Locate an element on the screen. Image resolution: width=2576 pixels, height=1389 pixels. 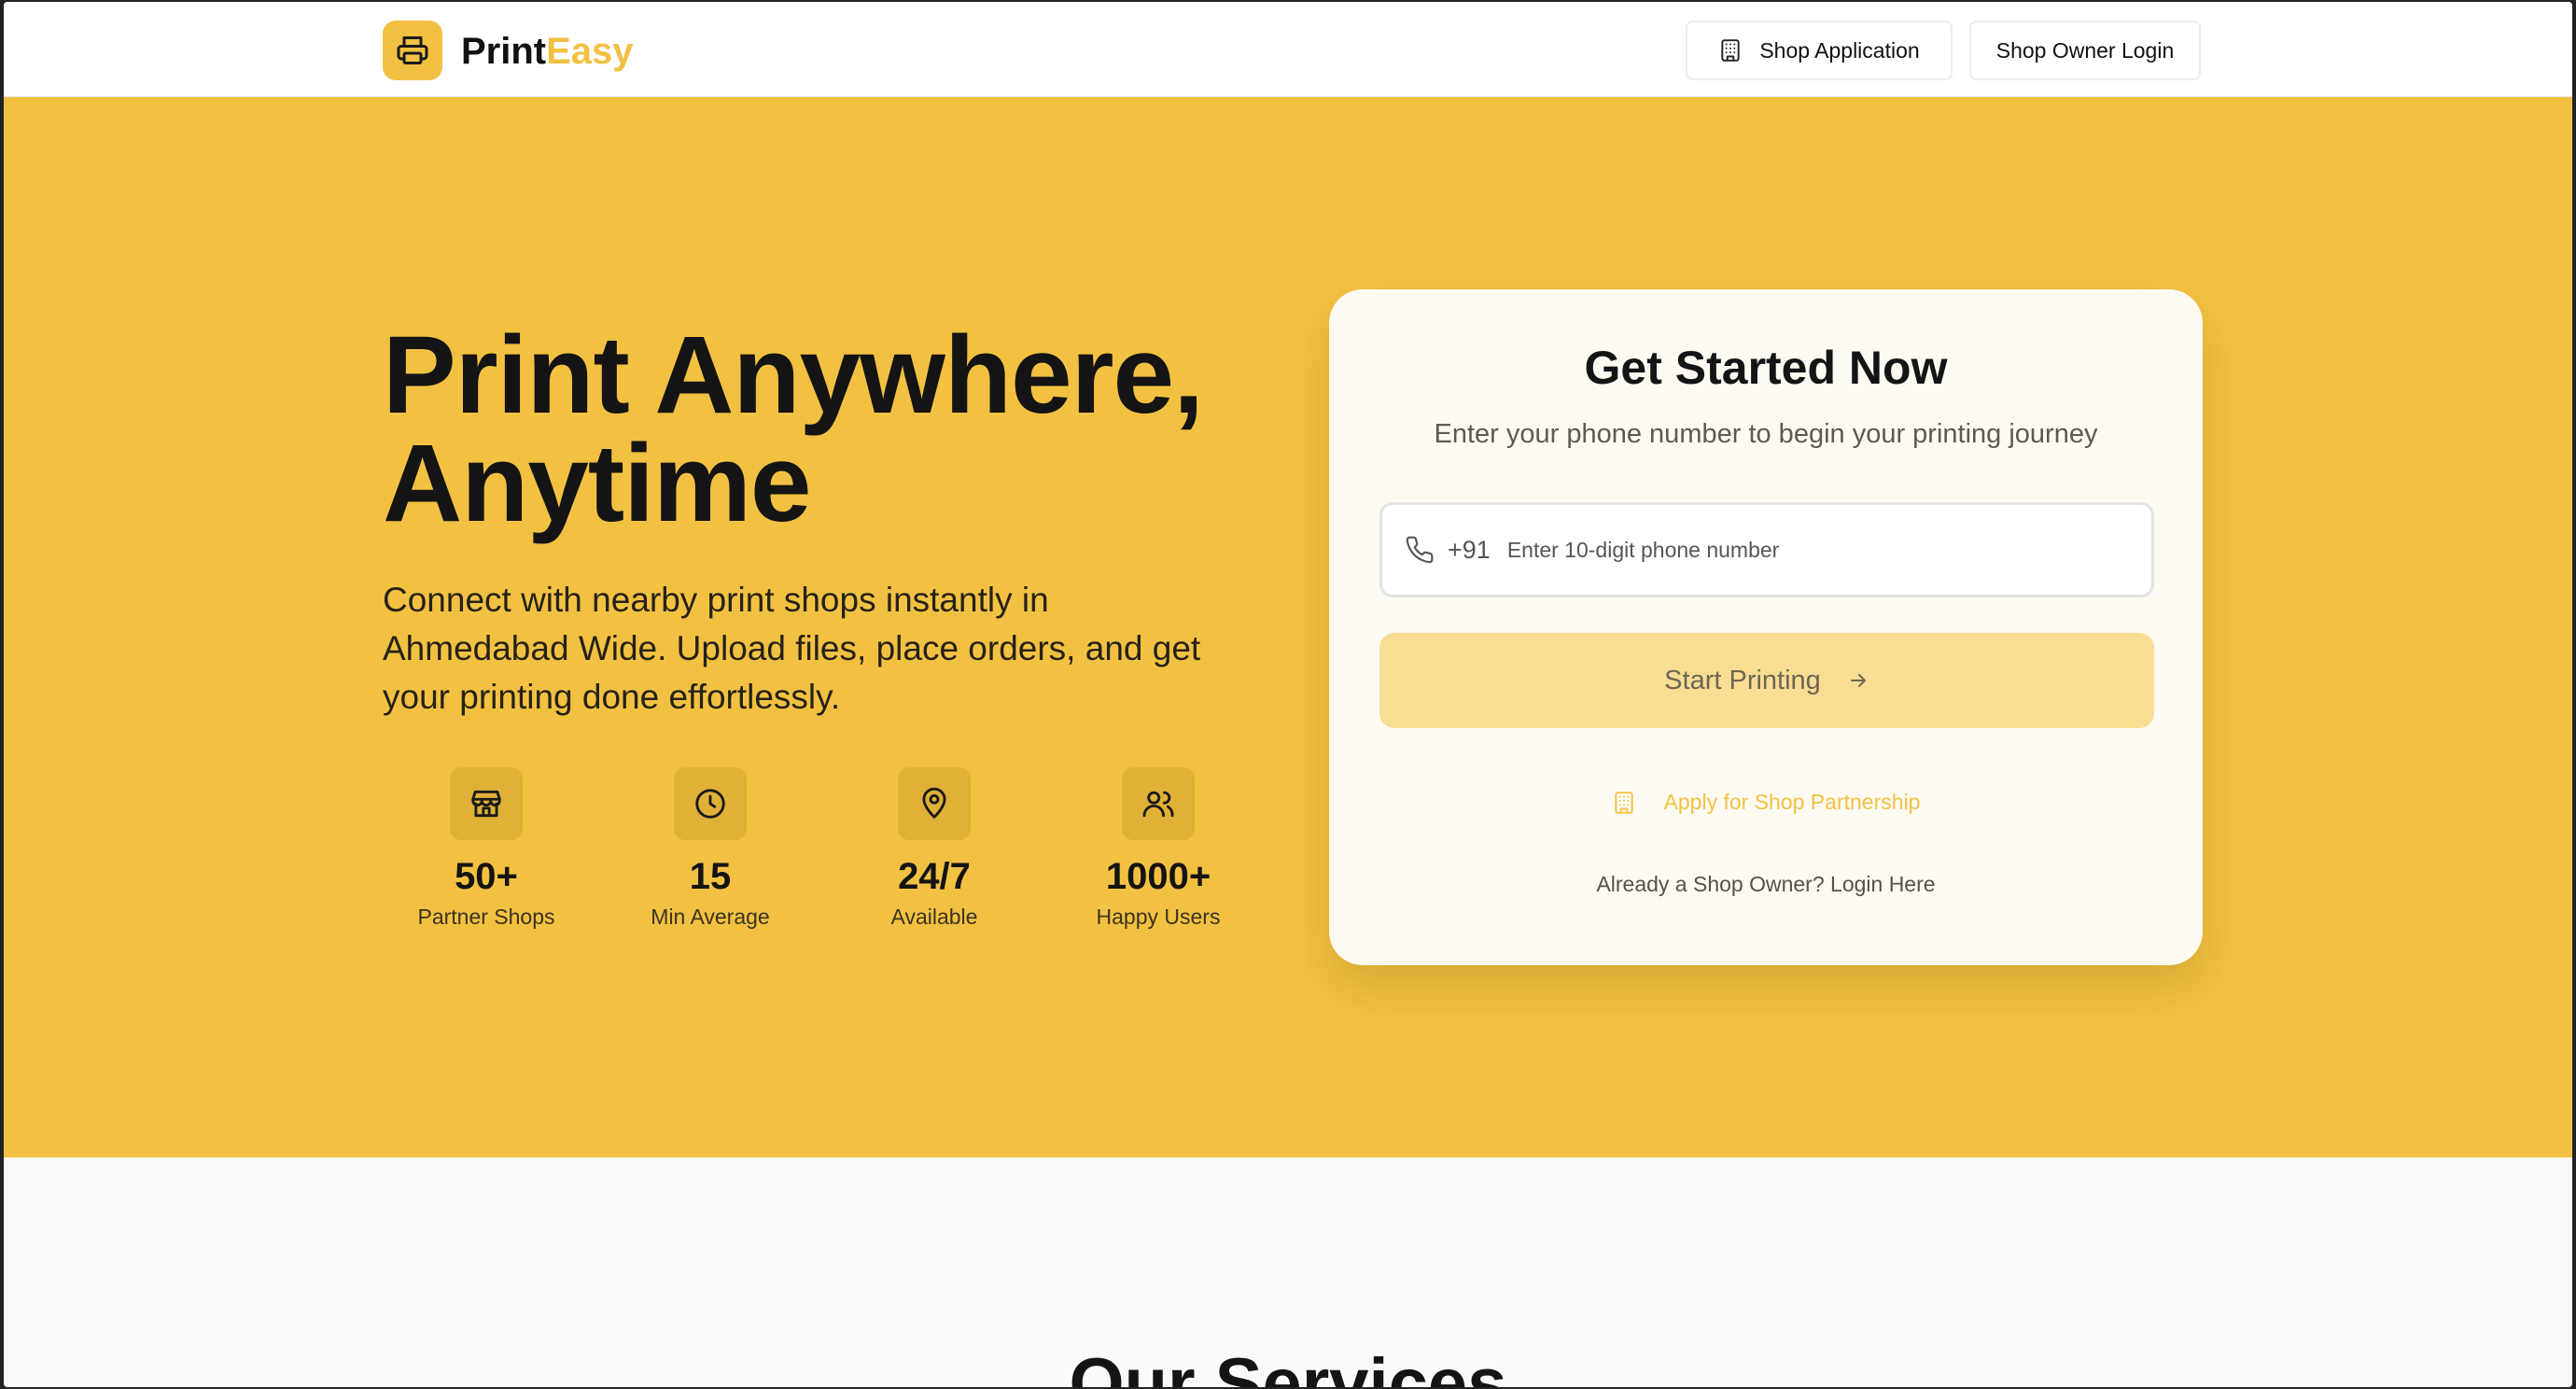
shop-owner-login-link: Already a Shop Owner? Login Here is located at coordinates (1766, 884).